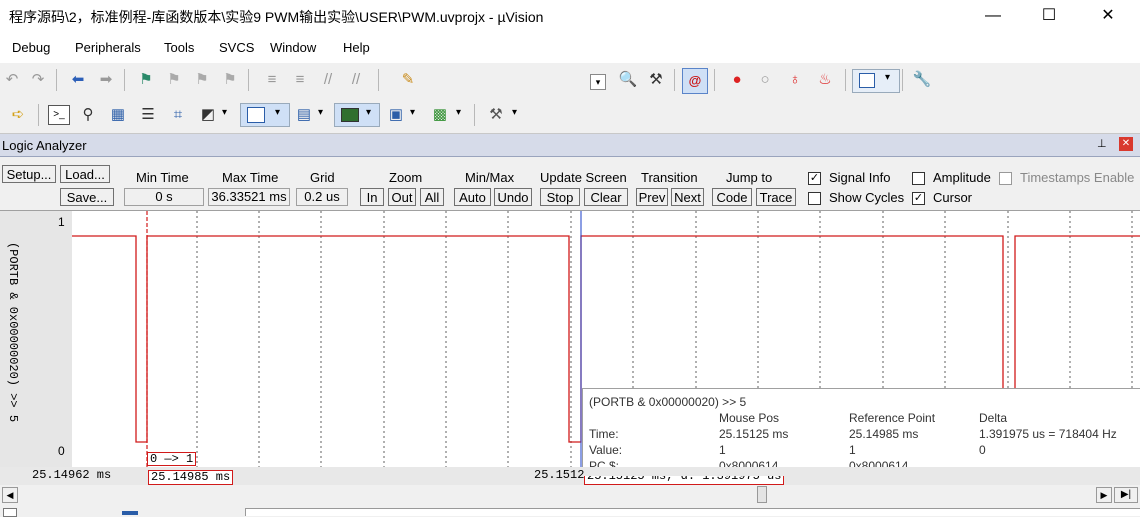  Describe the element at coordinates (162, 177) in the screenshot. I see `min-time-label: Min Time` at that location.